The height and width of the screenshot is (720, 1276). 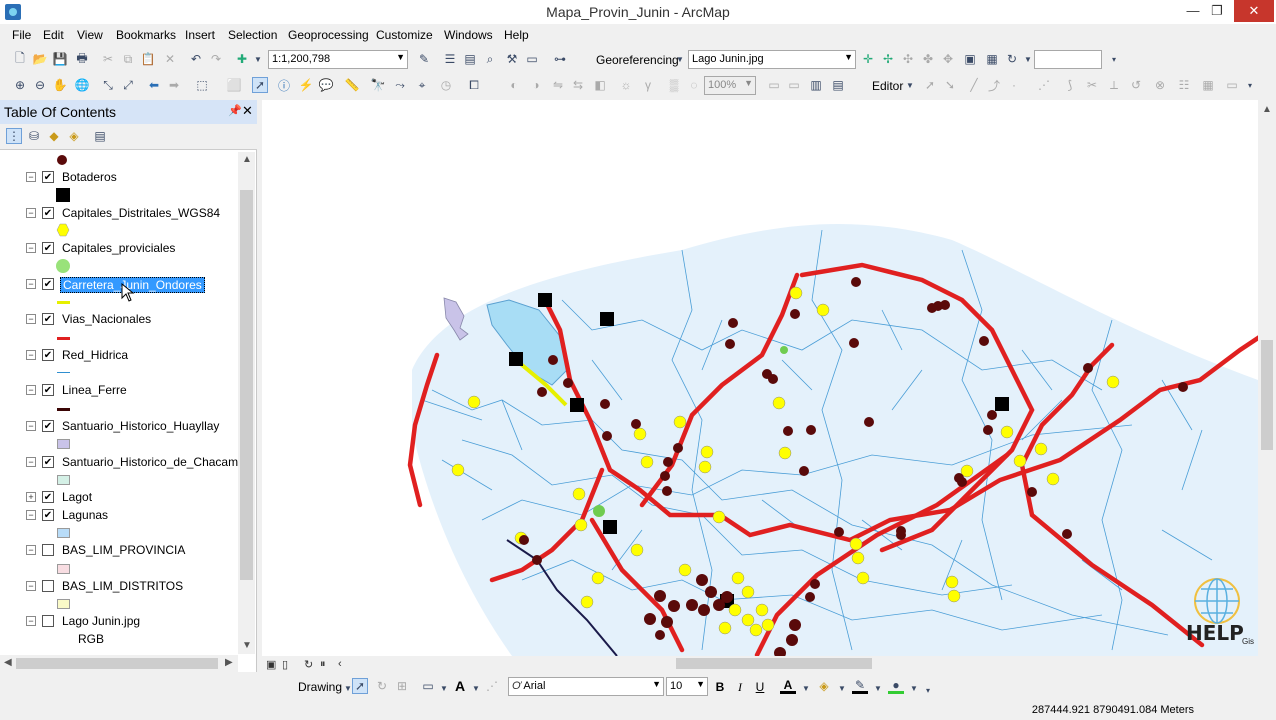 What do you see at coordinates (974, 85) in the screenshot?
I see `straight-segment-icon: ╱` at bounding box center [974, 85].